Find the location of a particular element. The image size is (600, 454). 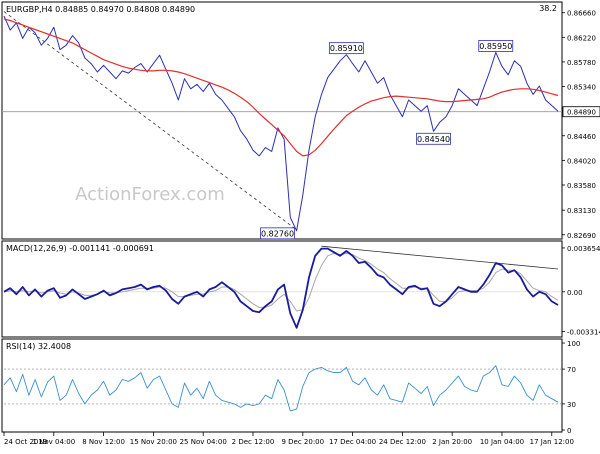

price-tick-label-3: 0.85340 is located at coordinates (581, 88).